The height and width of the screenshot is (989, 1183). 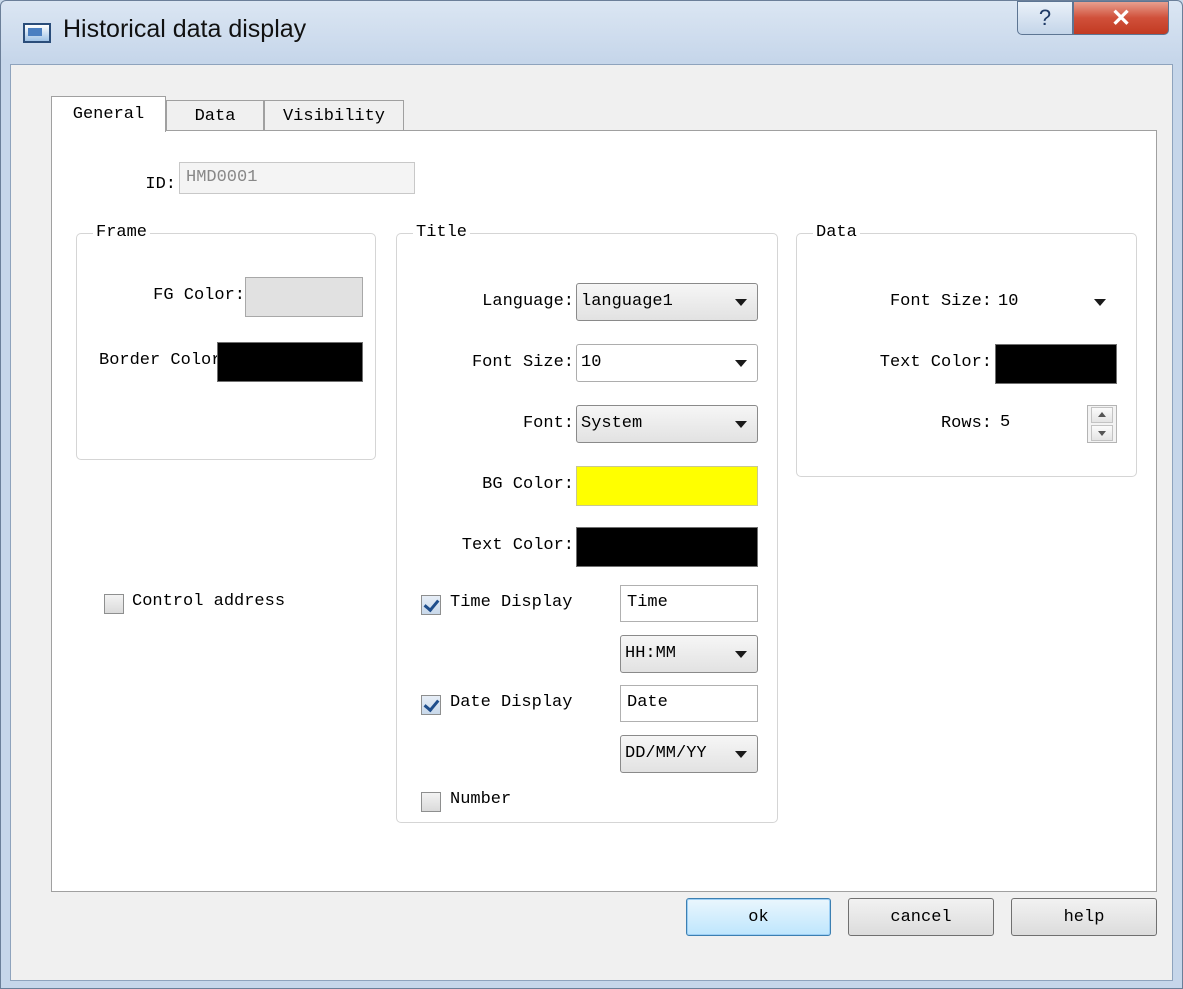 I want to click on title-text-color-label: Text Color:, so click(x=517, y=545).